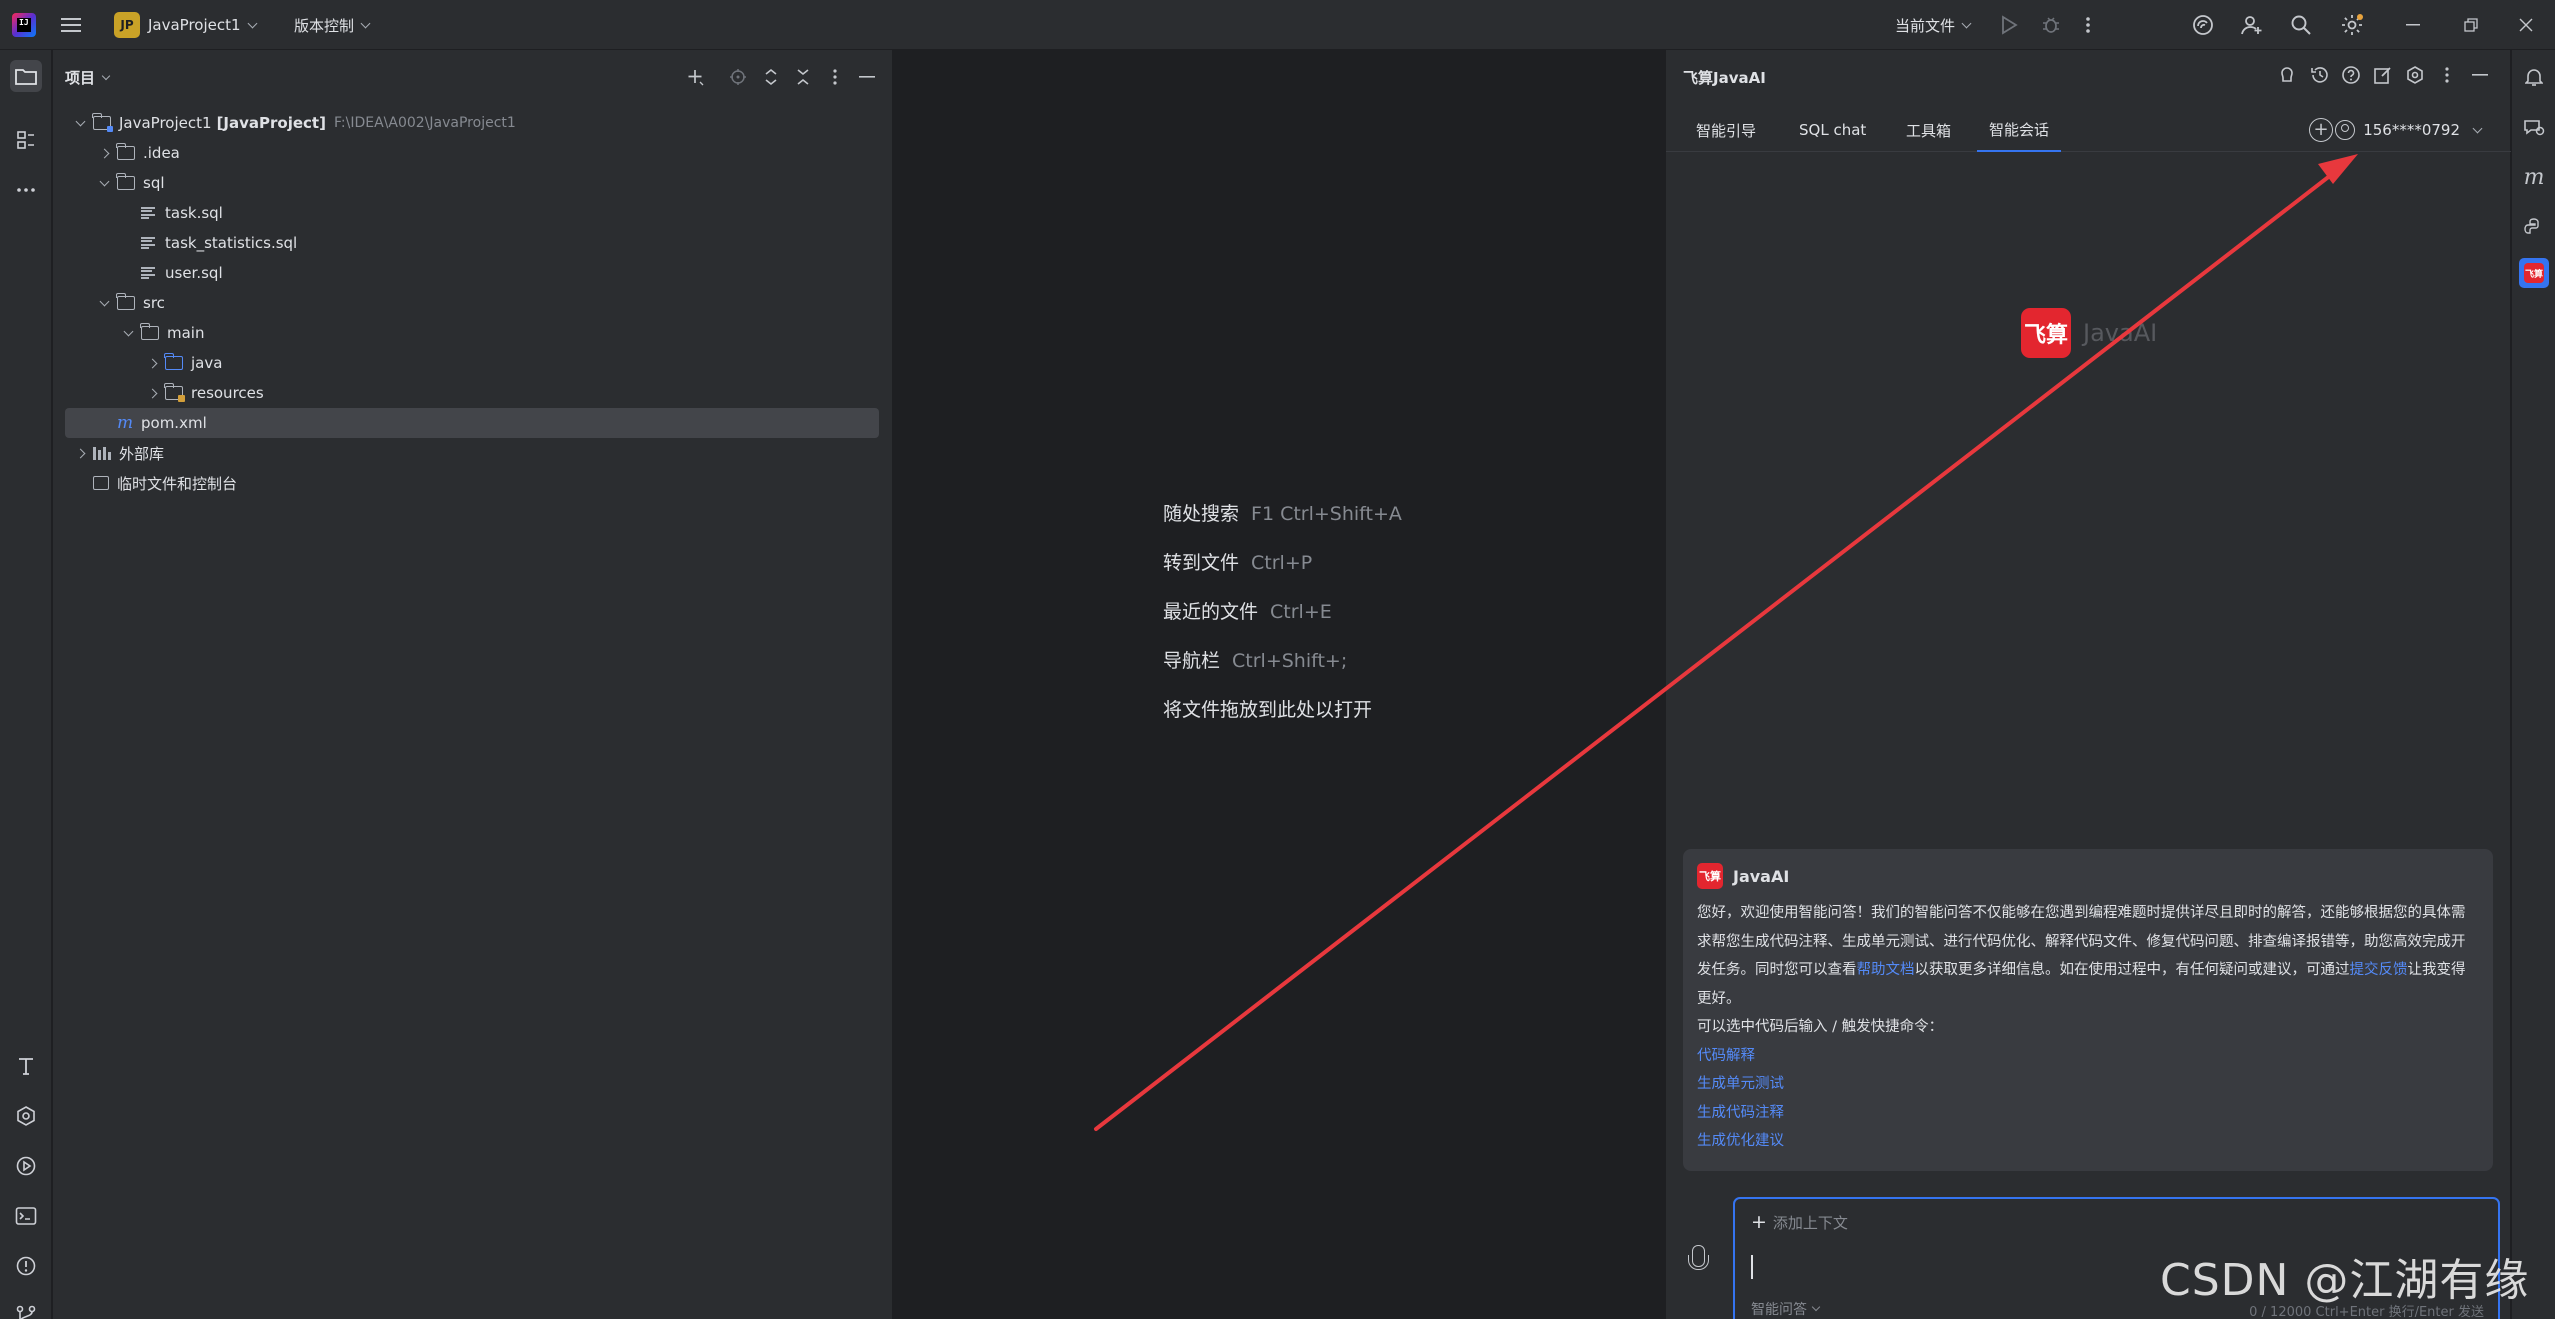 The width and height of the screenshot is (2555, 1319). Describe the element at coordinates (332, 25) in the screenshot. I see `vcs-menu: 版本控制` at that location.